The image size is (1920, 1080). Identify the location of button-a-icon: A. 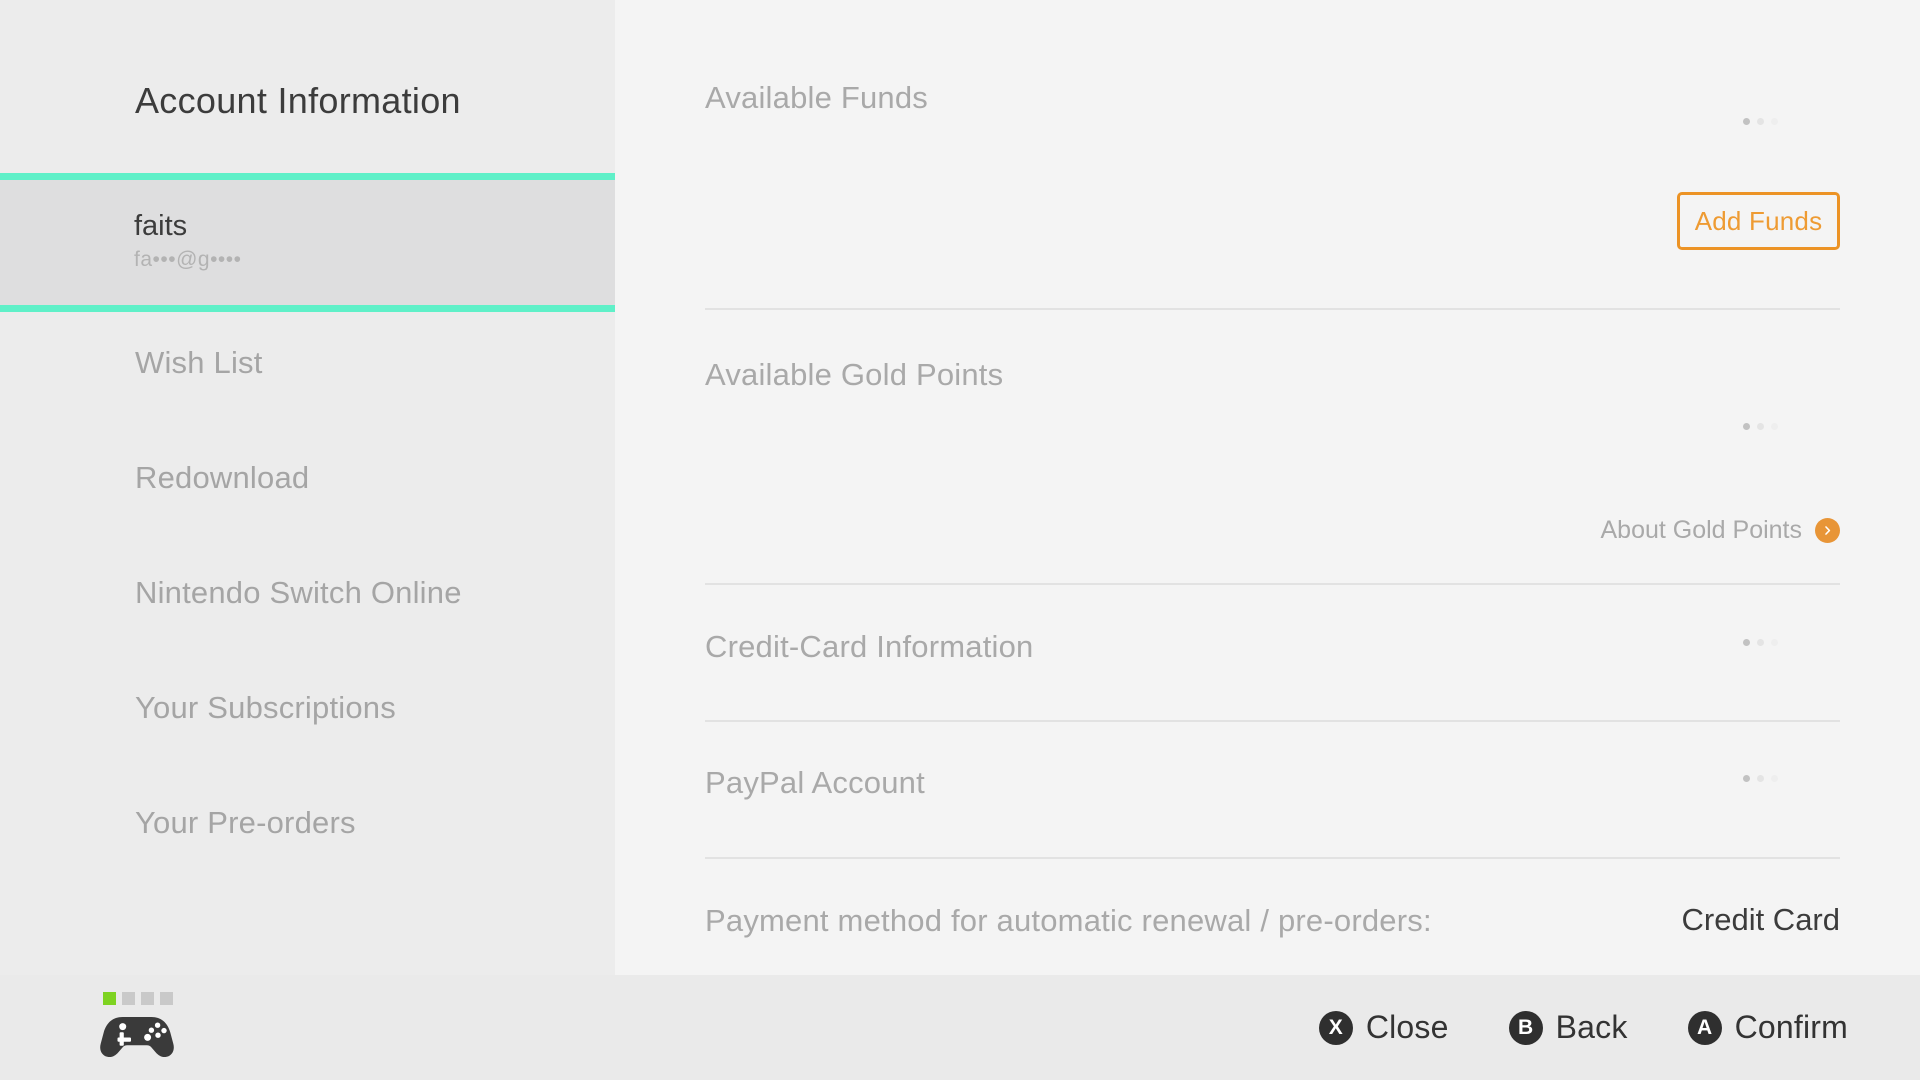
(1704, 1027).